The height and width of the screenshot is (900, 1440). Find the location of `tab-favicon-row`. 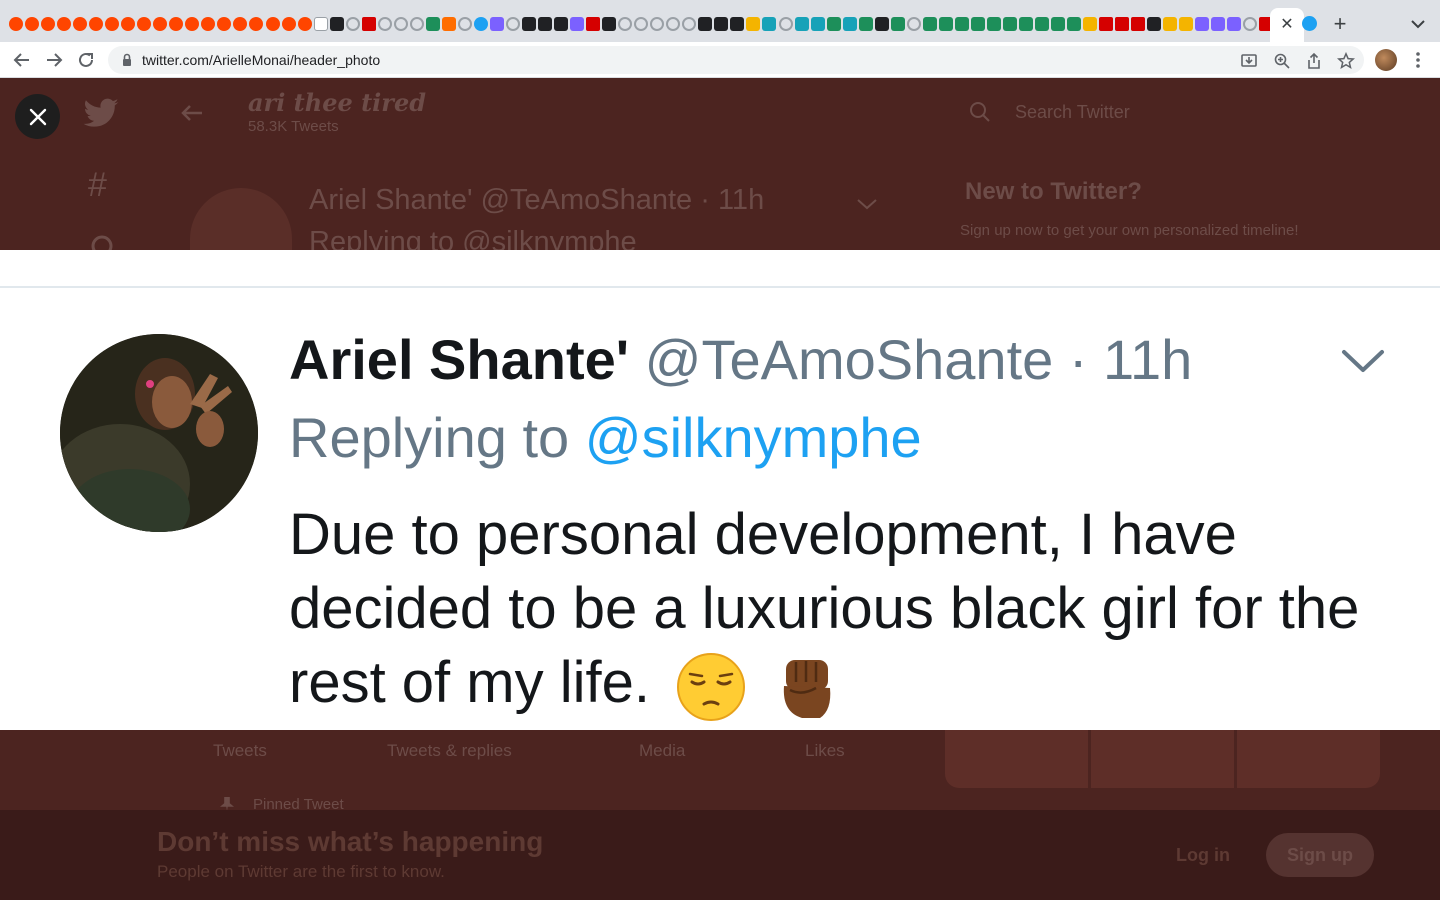

tab-favicon-row is located at coordinates (639, 25).